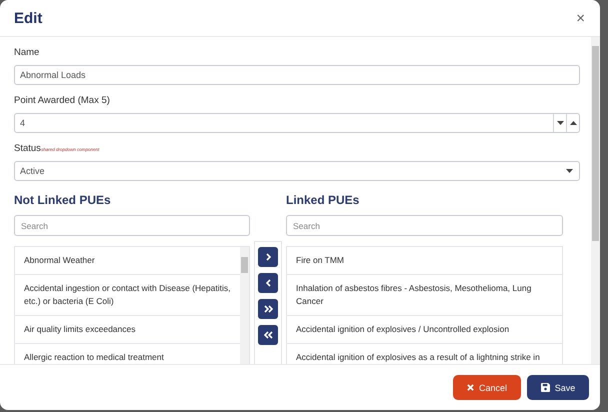  I want to click on move-right-button, so click(268, 257).